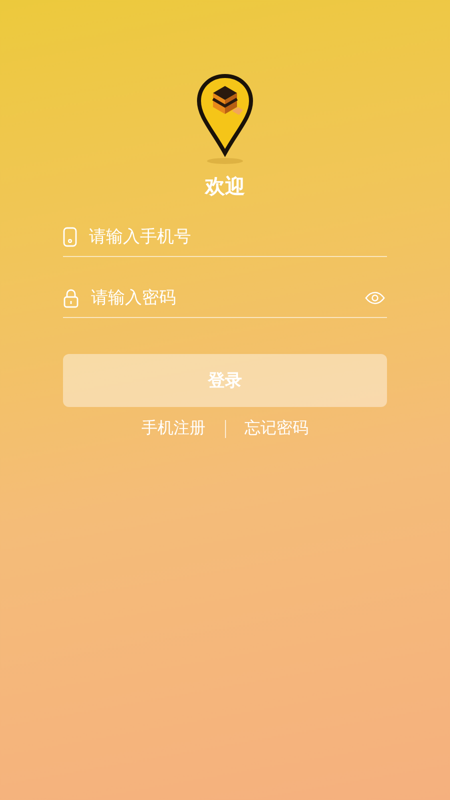 The height and width of the screenshot is (800, 450). What do you see at coordinates (174, 428) in the screenshot?
I see `register-link: 手机注册` at bounding box center [174, 428].